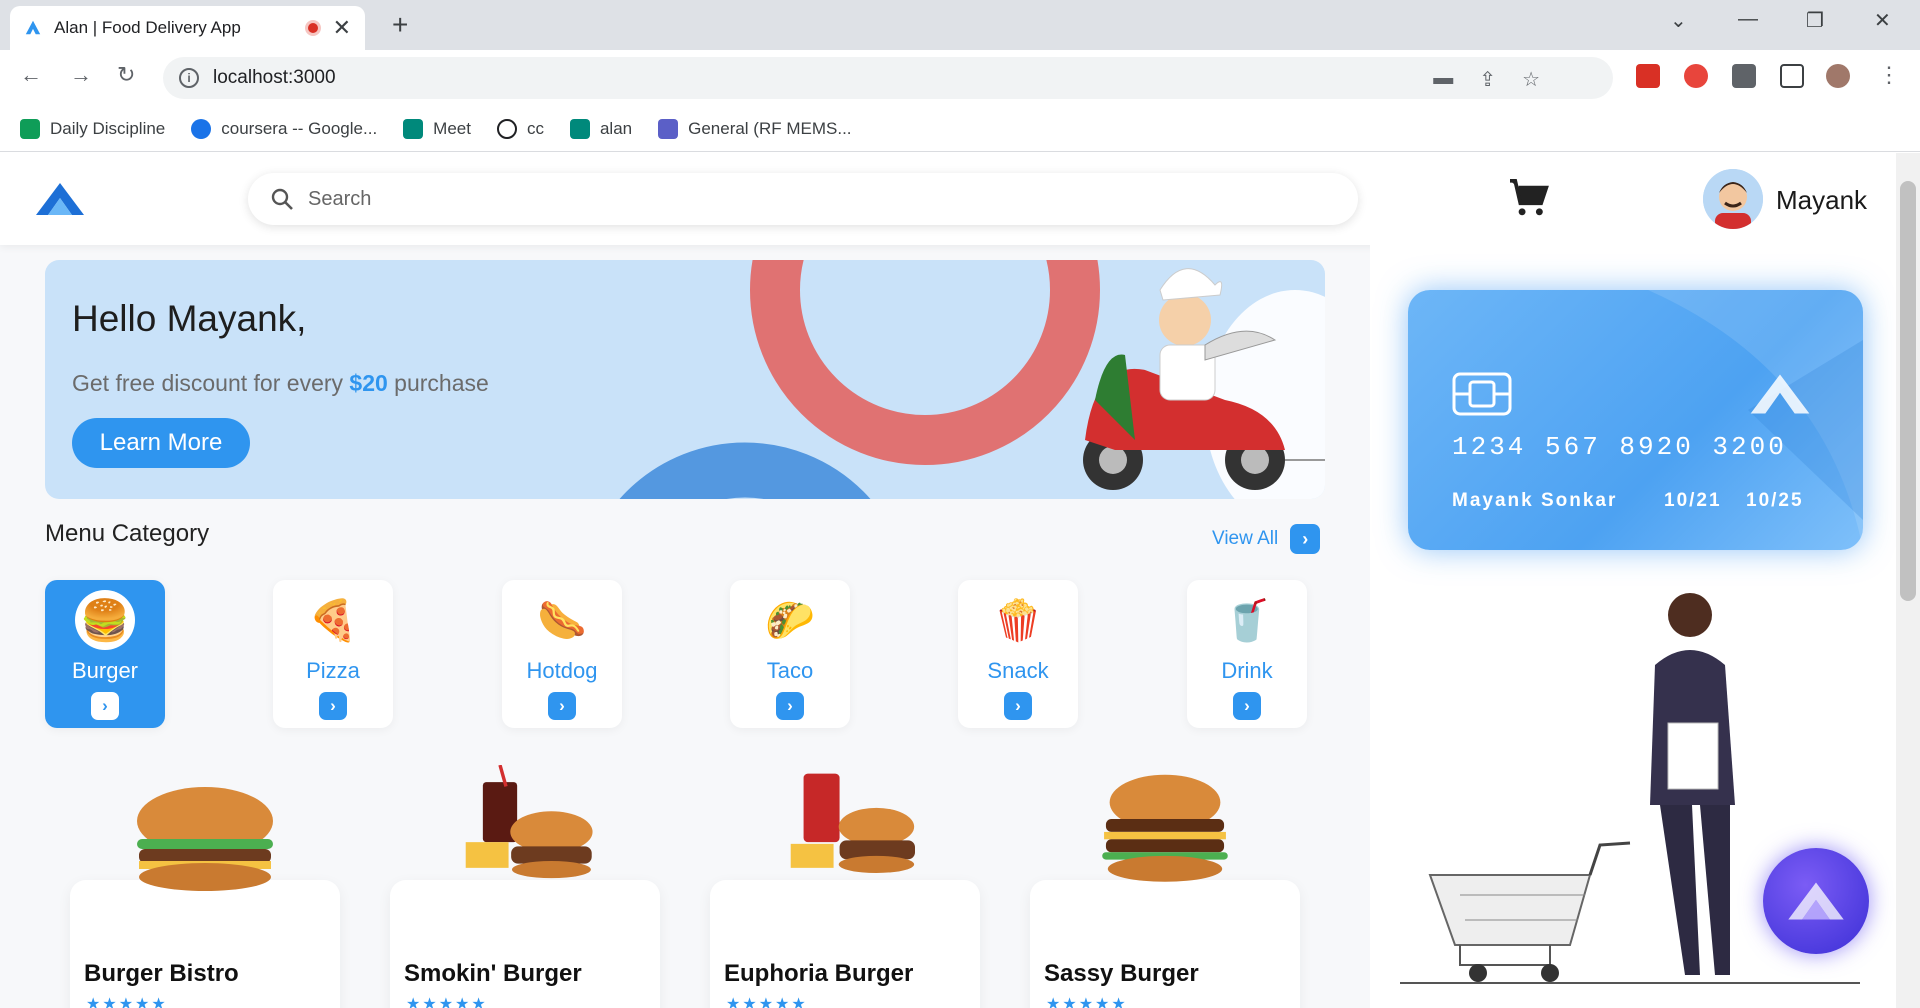  What do you see at coordinates (368, 383) in the screenshot?
I see `promo-amount: $20` at bounding box center [368, 383].